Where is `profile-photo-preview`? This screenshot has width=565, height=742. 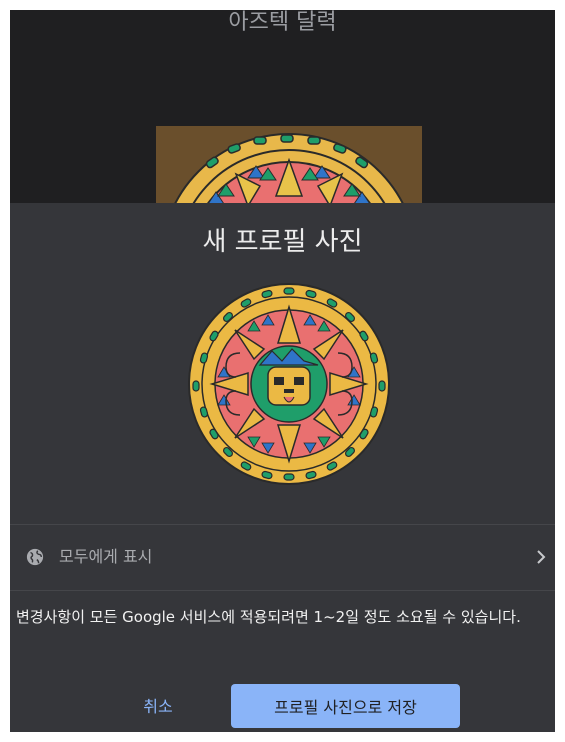 profile-photo-preview is located at coordinates (289, 384).